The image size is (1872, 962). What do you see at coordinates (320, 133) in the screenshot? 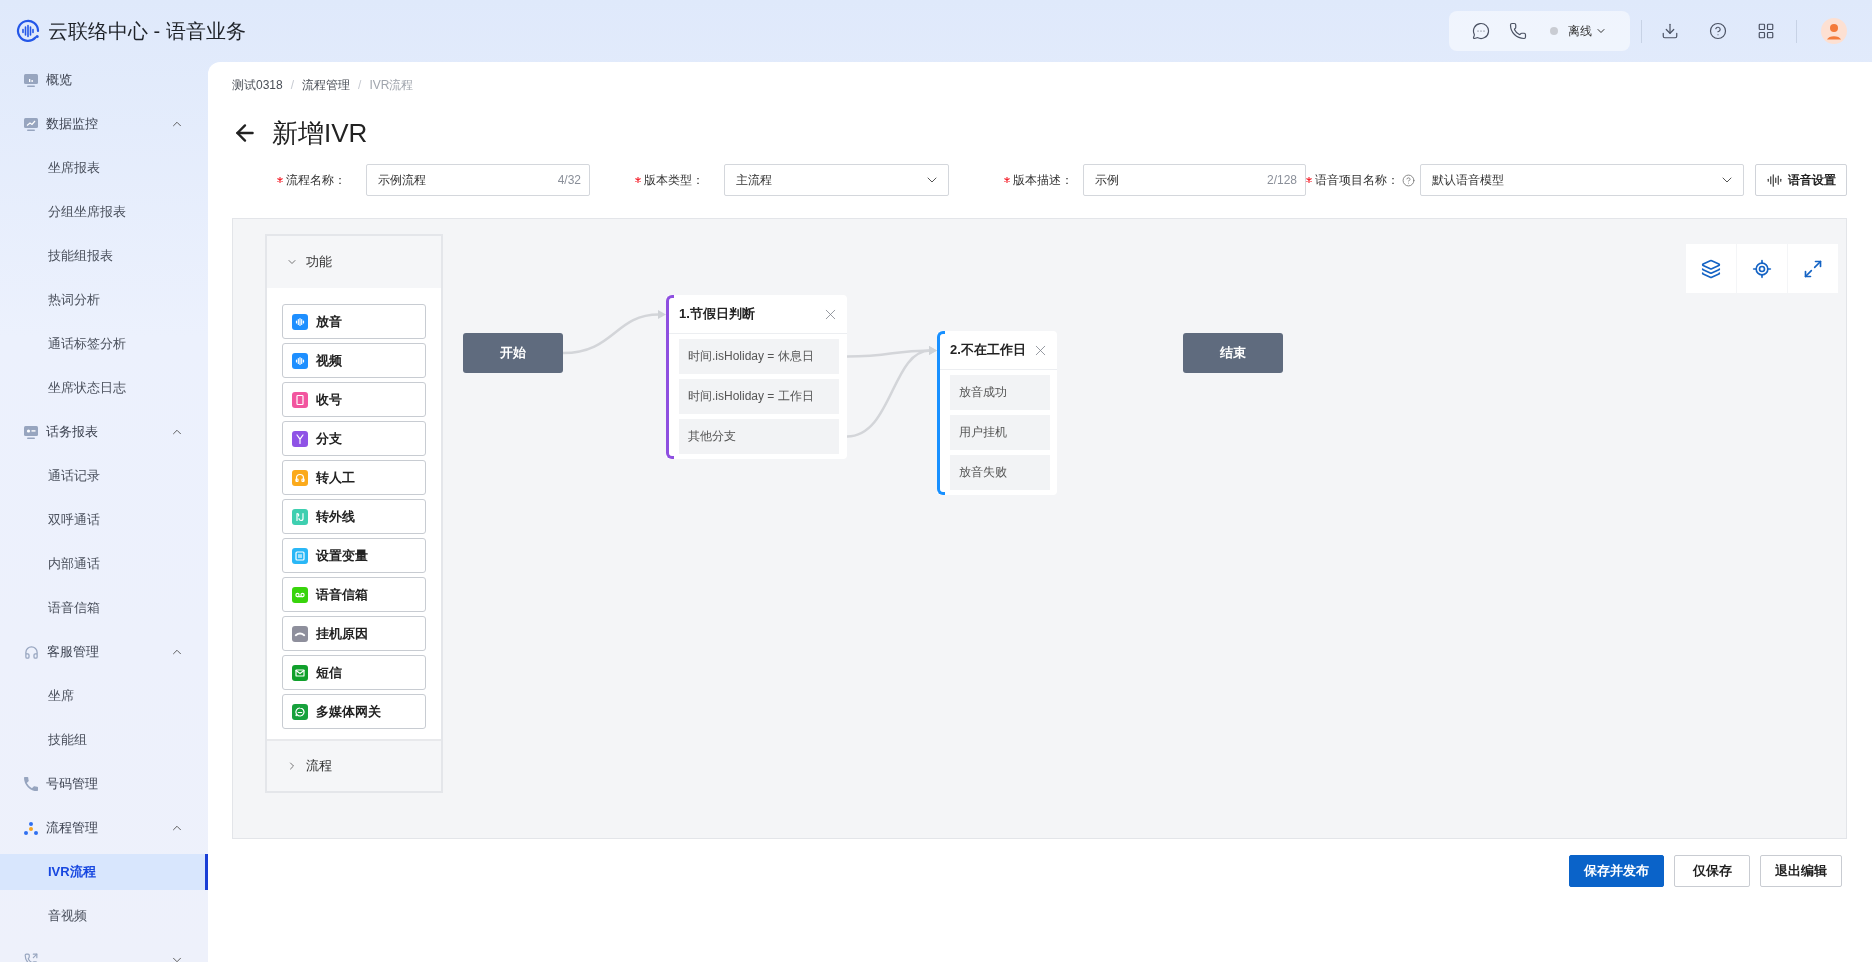
I see `page-title: 新增IVR` at bounding box center [320, 133].